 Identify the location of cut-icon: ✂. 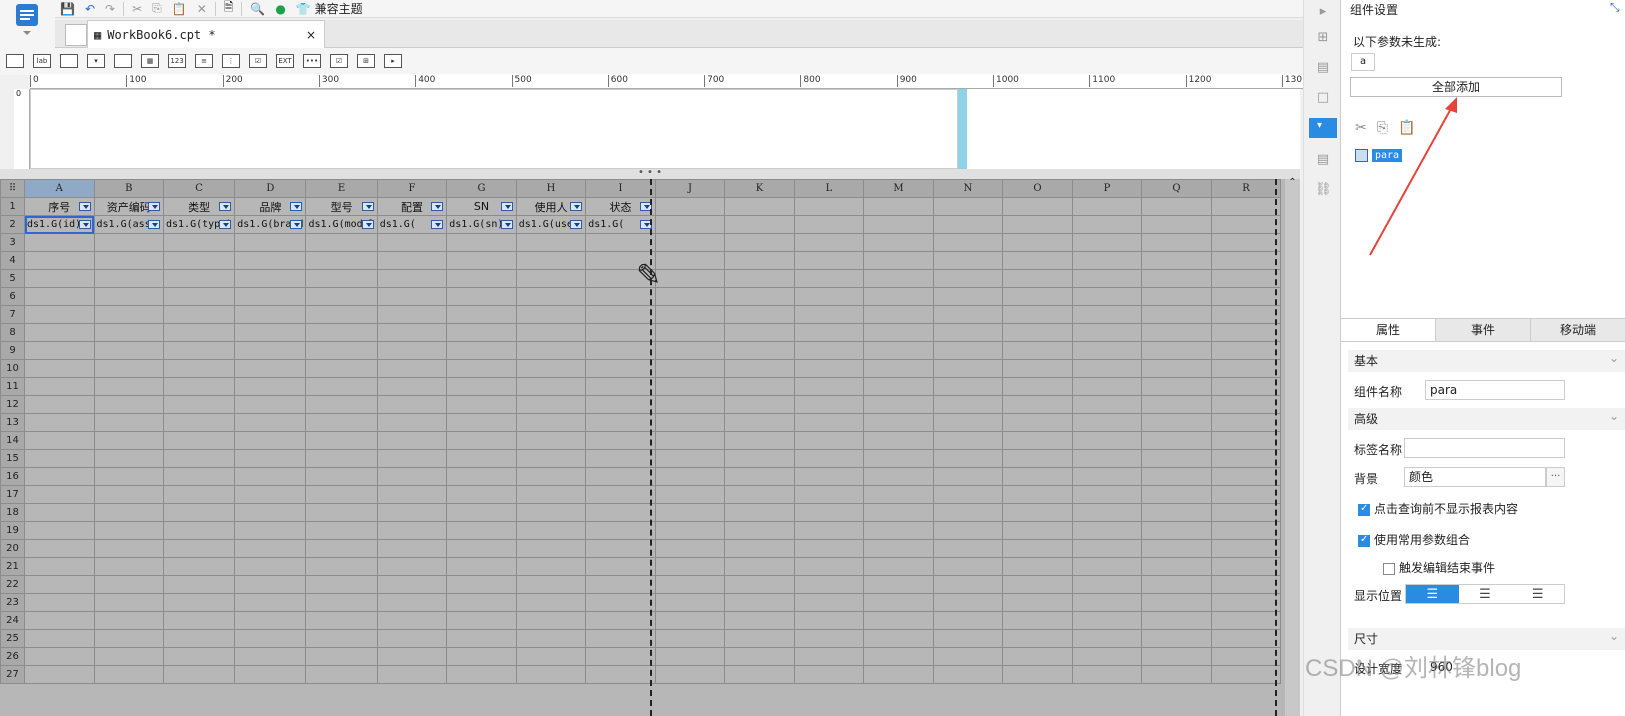
(1361, 128).